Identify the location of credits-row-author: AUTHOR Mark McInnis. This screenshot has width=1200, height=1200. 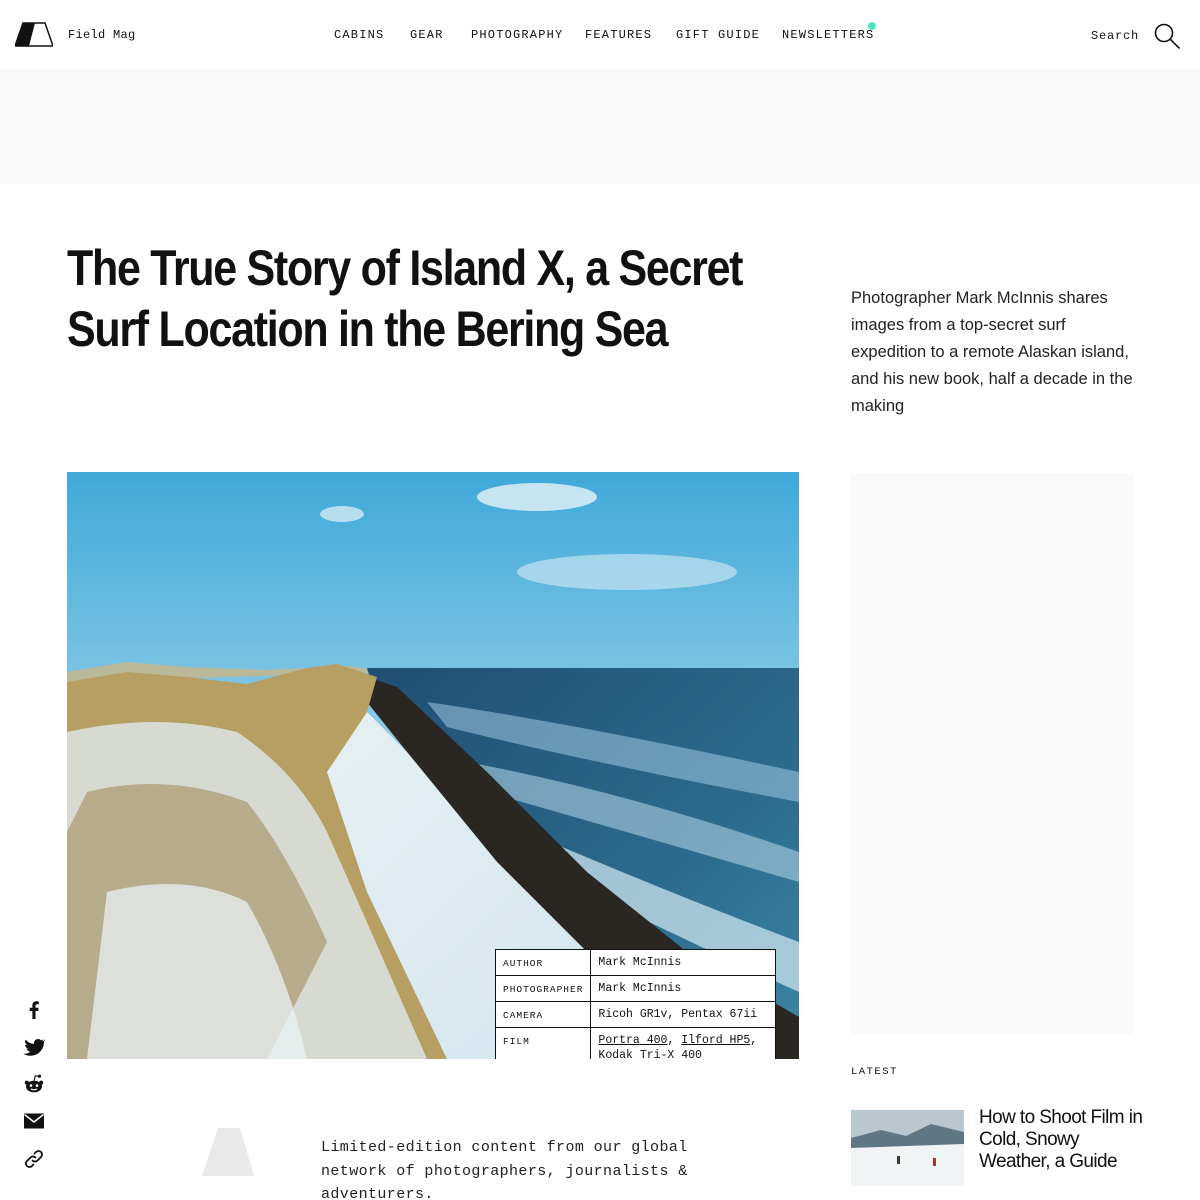
(635, 962).